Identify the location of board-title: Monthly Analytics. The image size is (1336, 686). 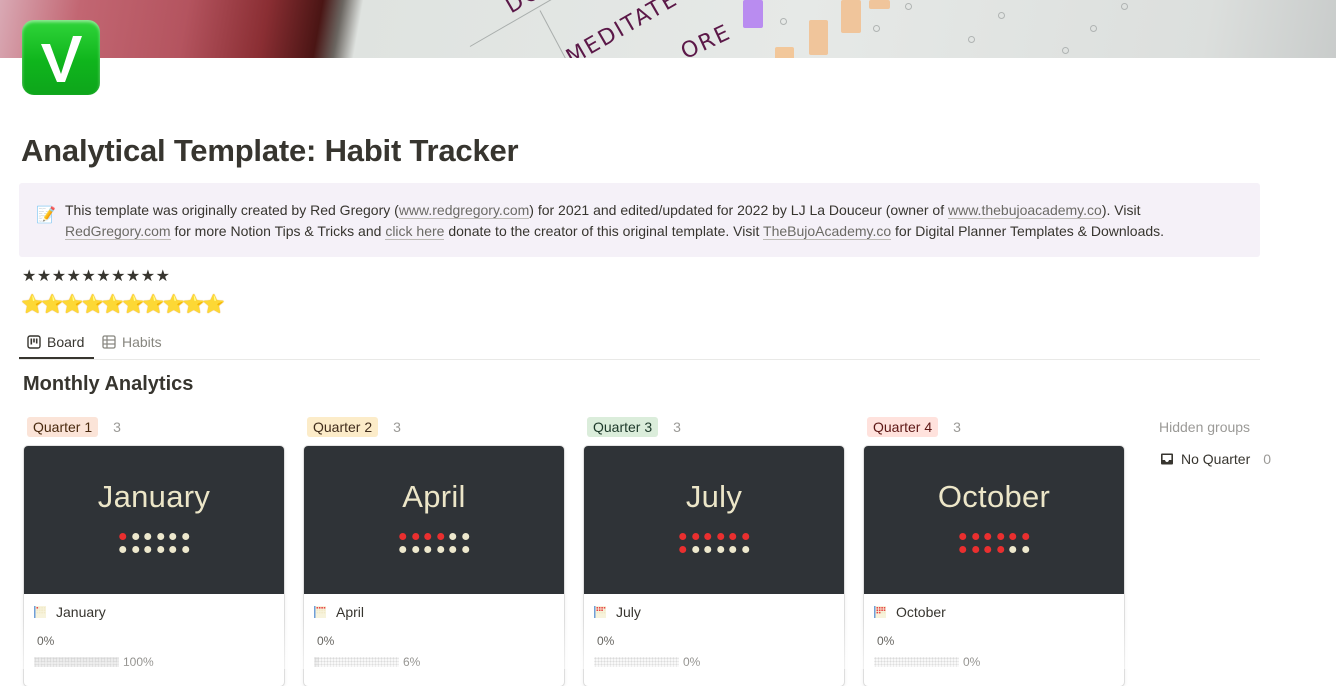
(108, 384).